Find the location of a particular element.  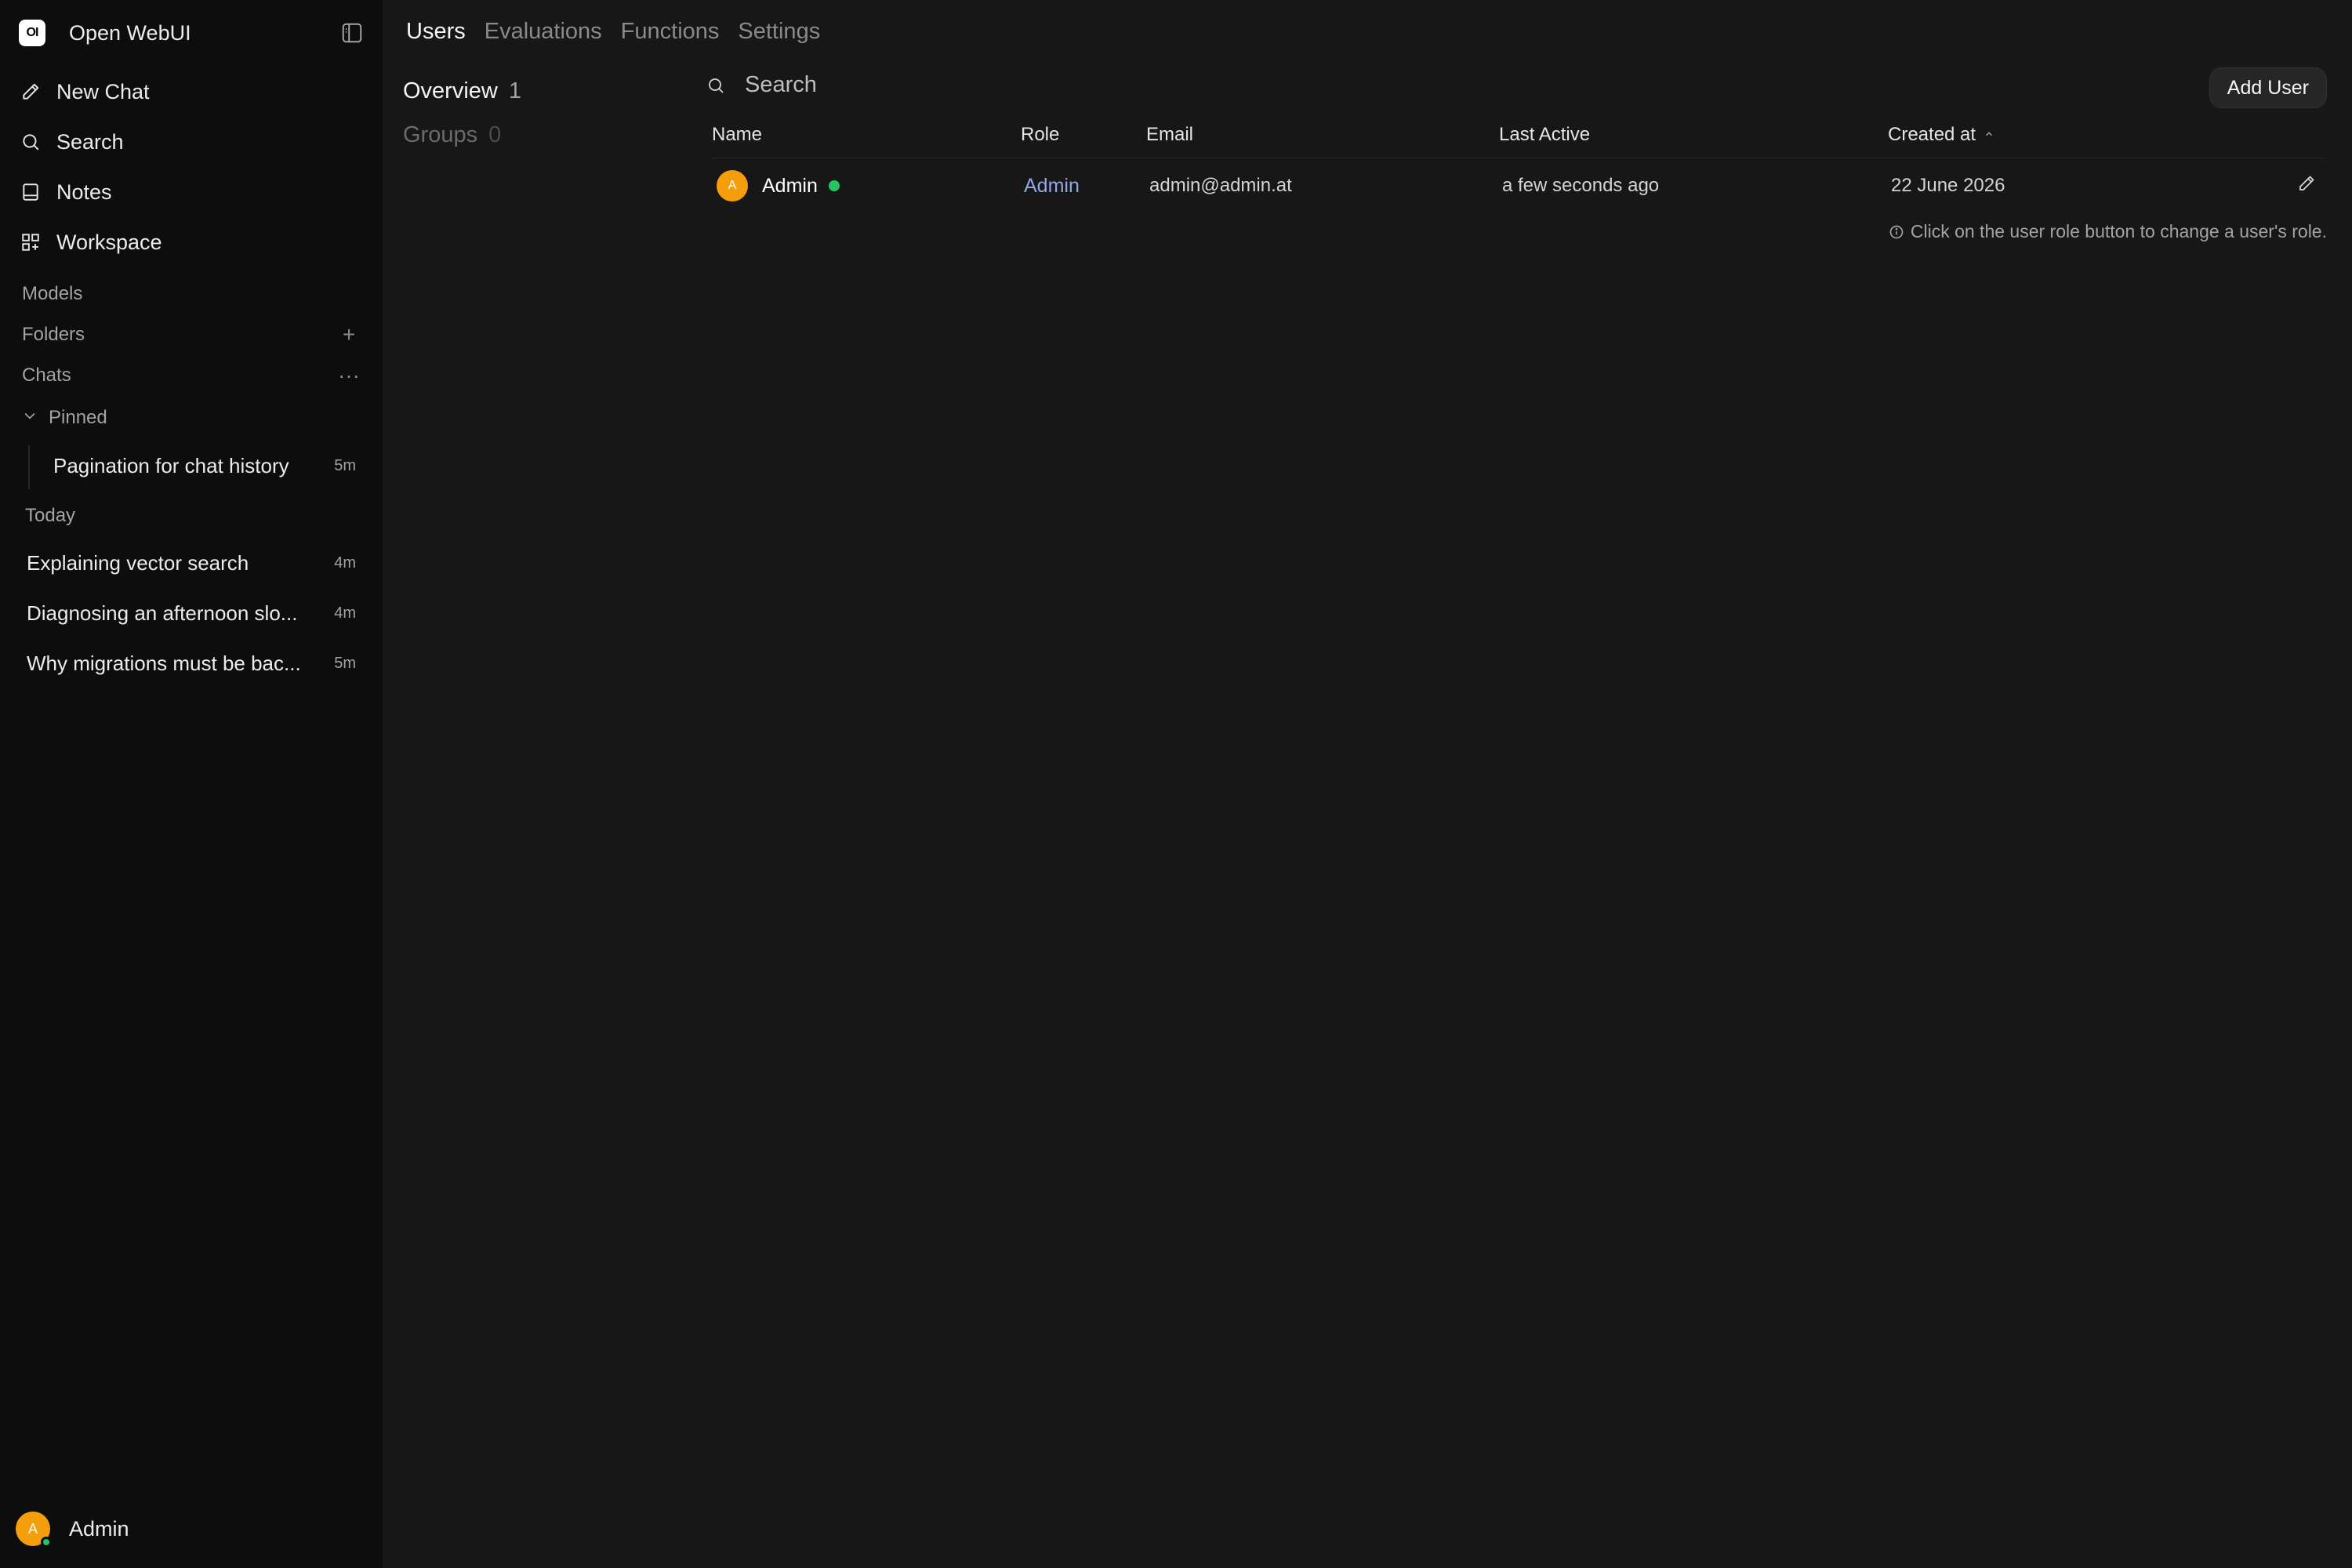

chat-title: Pagination for chat history is located at coordinates (171, 465).